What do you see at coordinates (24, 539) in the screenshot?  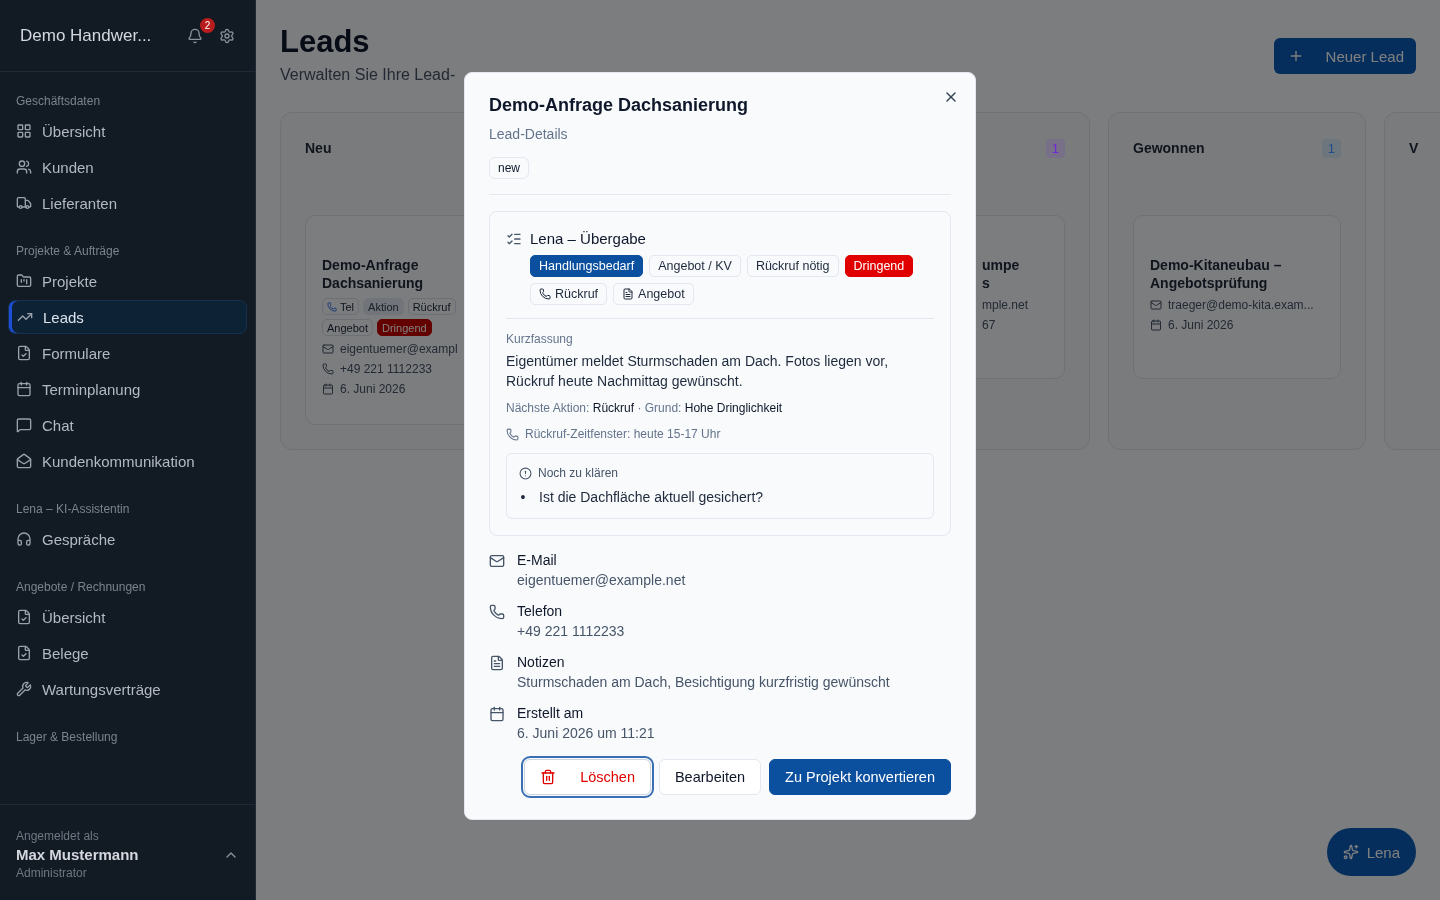 I see `headphones-icon` at bounding box center [24, 539].